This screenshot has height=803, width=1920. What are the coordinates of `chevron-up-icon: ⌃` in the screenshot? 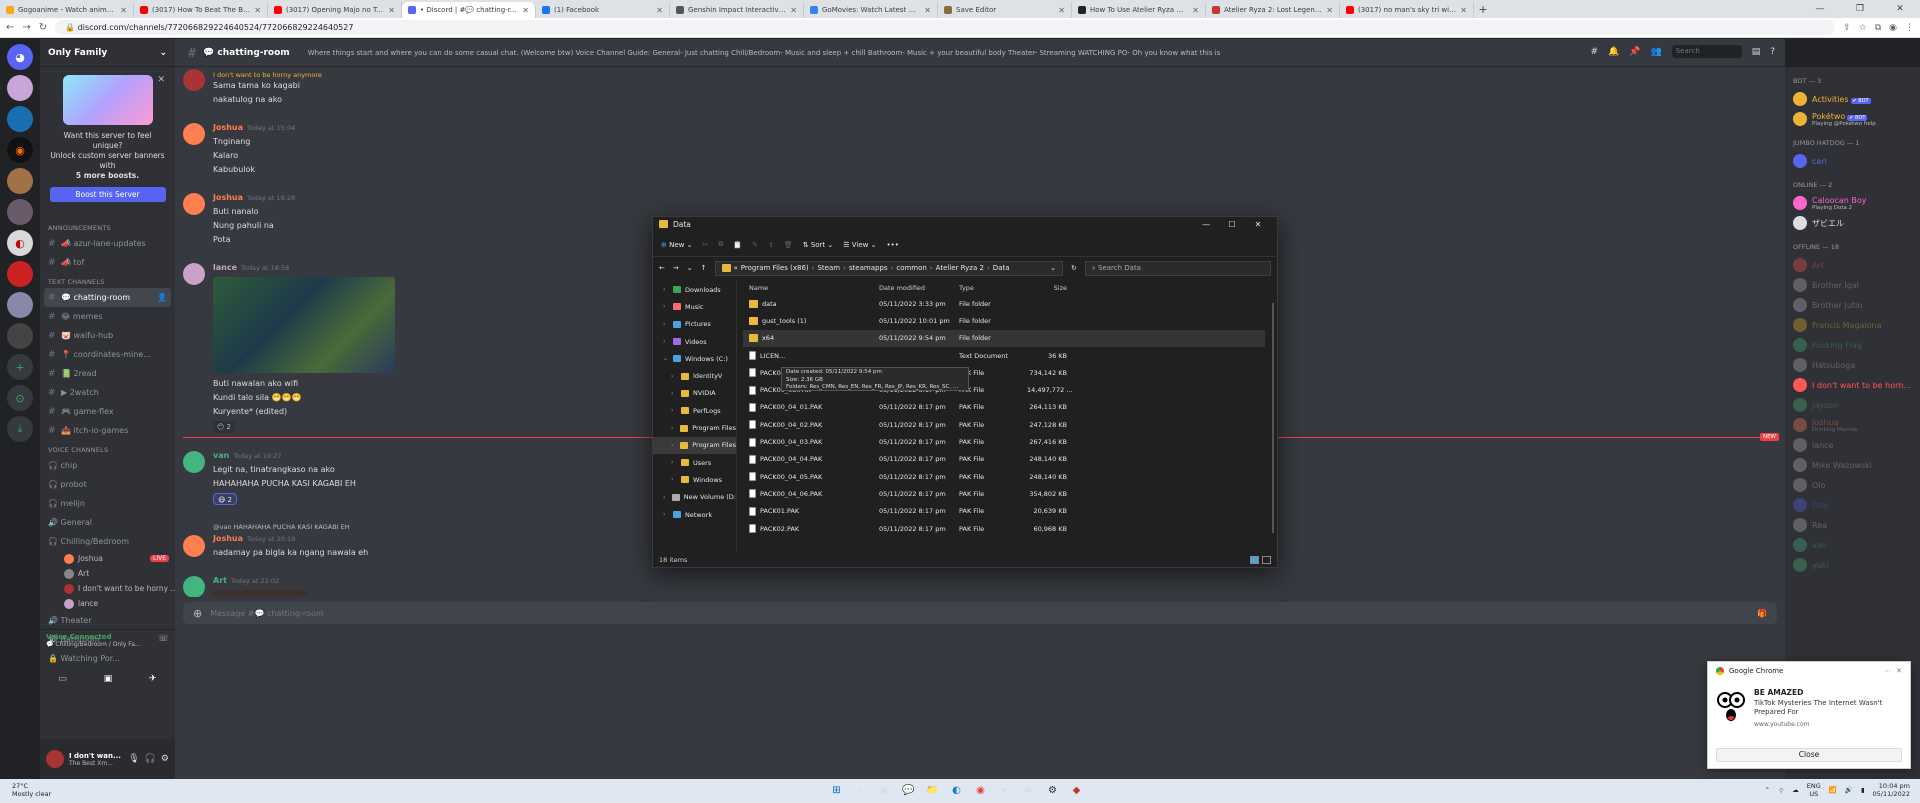 It's located at (1767, 790).